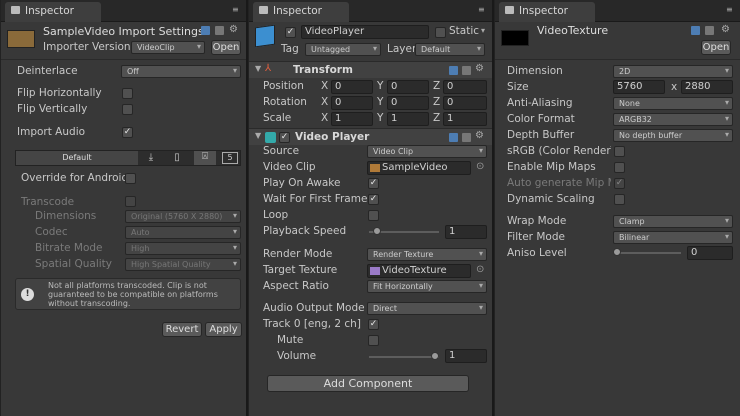 This screenshot has width=740, height=416. I want to click on axis-z-label: Z, so click(437, 102).